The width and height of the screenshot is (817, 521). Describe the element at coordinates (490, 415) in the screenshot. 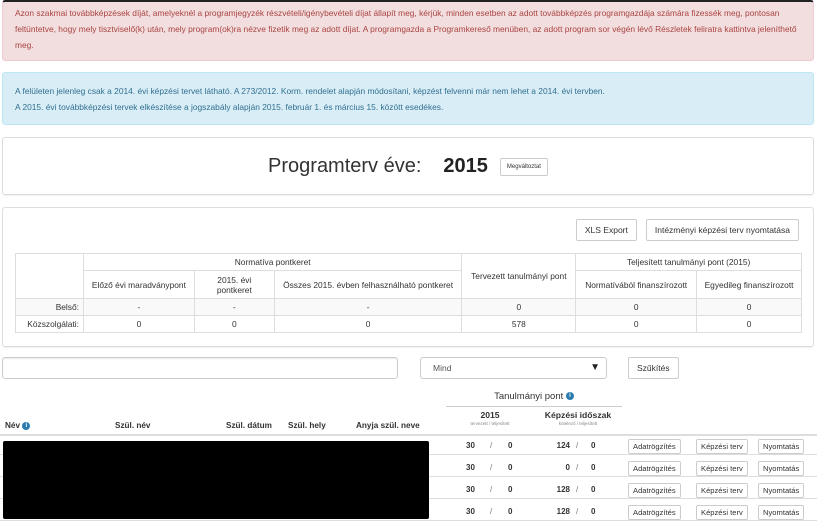

I see `header-year: 2015` at that location.